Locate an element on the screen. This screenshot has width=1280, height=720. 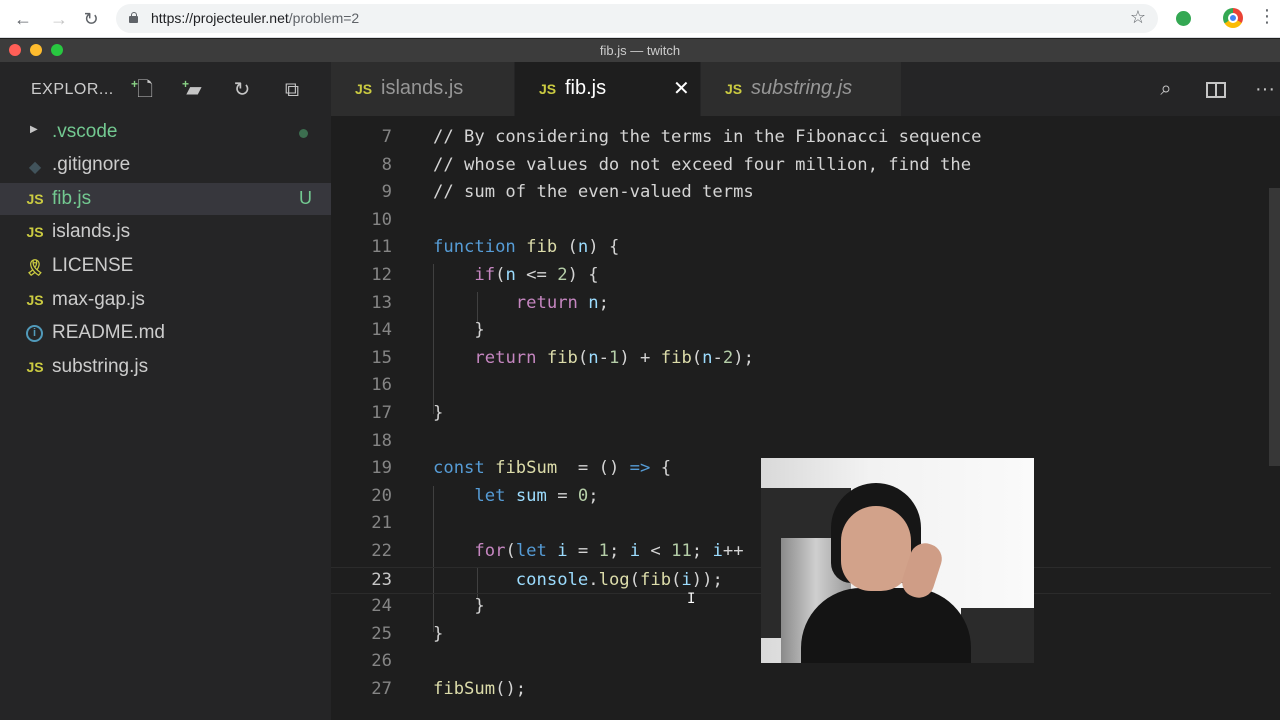
tab-islands: JS islands.js is located at coordinates (422, 89).